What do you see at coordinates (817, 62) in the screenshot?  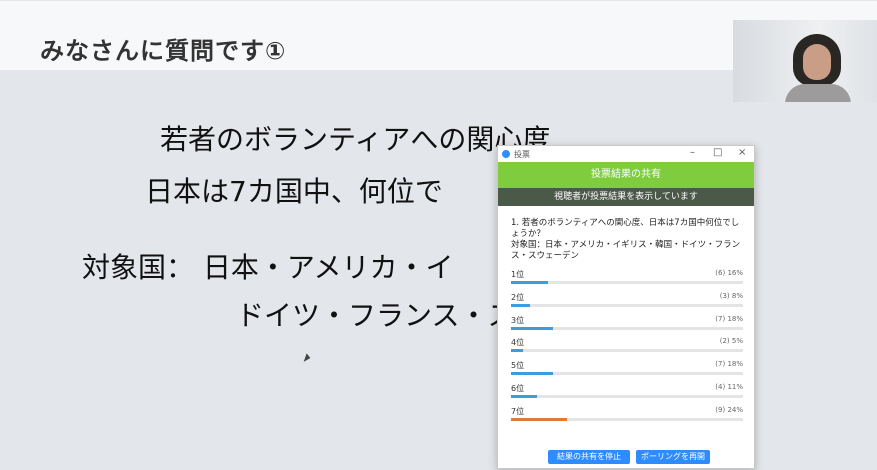 I see `participant-face` at bounding box center [817, 62].